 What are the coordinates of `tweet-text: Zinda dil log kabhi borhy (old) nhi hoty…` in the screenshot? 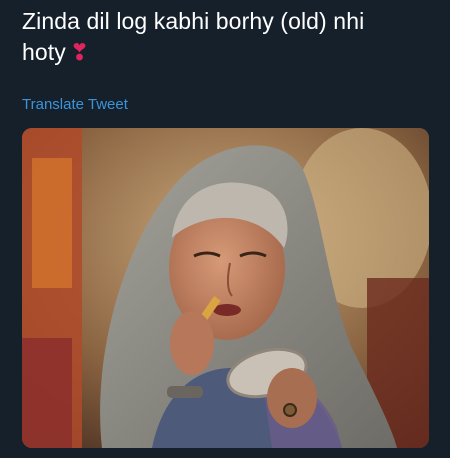 It's located at (222, 37).